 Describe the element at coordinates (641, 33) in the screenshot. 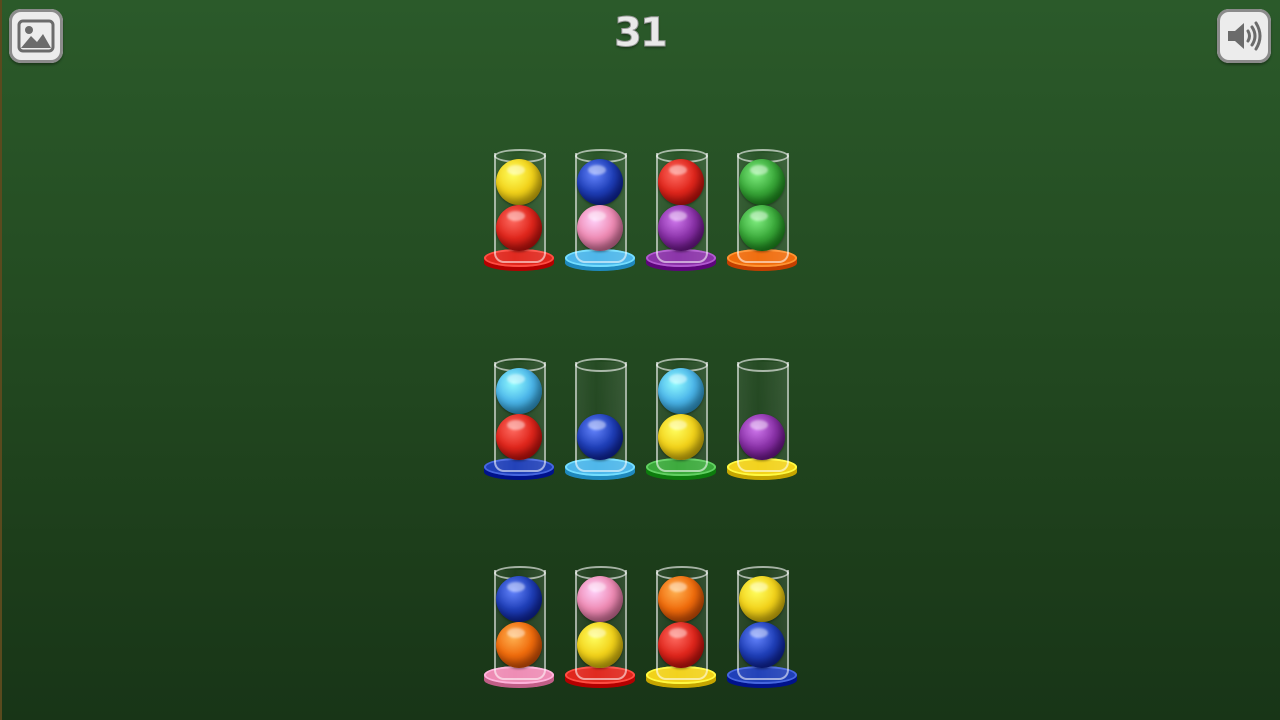

I see `level-number: 31` at that location.